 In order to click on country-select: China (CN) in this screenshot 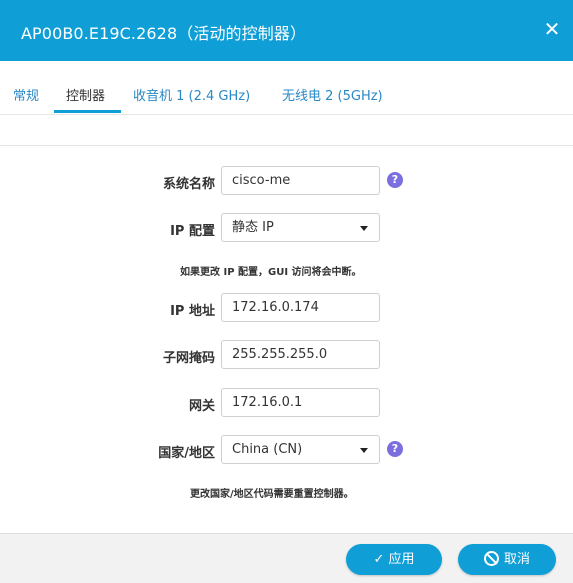, I will do `click(300, 449)`.